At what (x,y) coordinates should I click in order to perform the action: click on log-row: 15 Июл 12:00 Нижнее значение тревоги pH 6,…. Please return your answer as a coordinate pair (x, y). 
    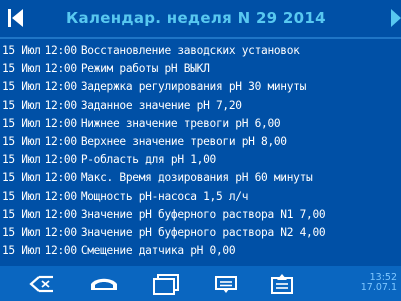
    Looking at the image, I should click on (200, 124).